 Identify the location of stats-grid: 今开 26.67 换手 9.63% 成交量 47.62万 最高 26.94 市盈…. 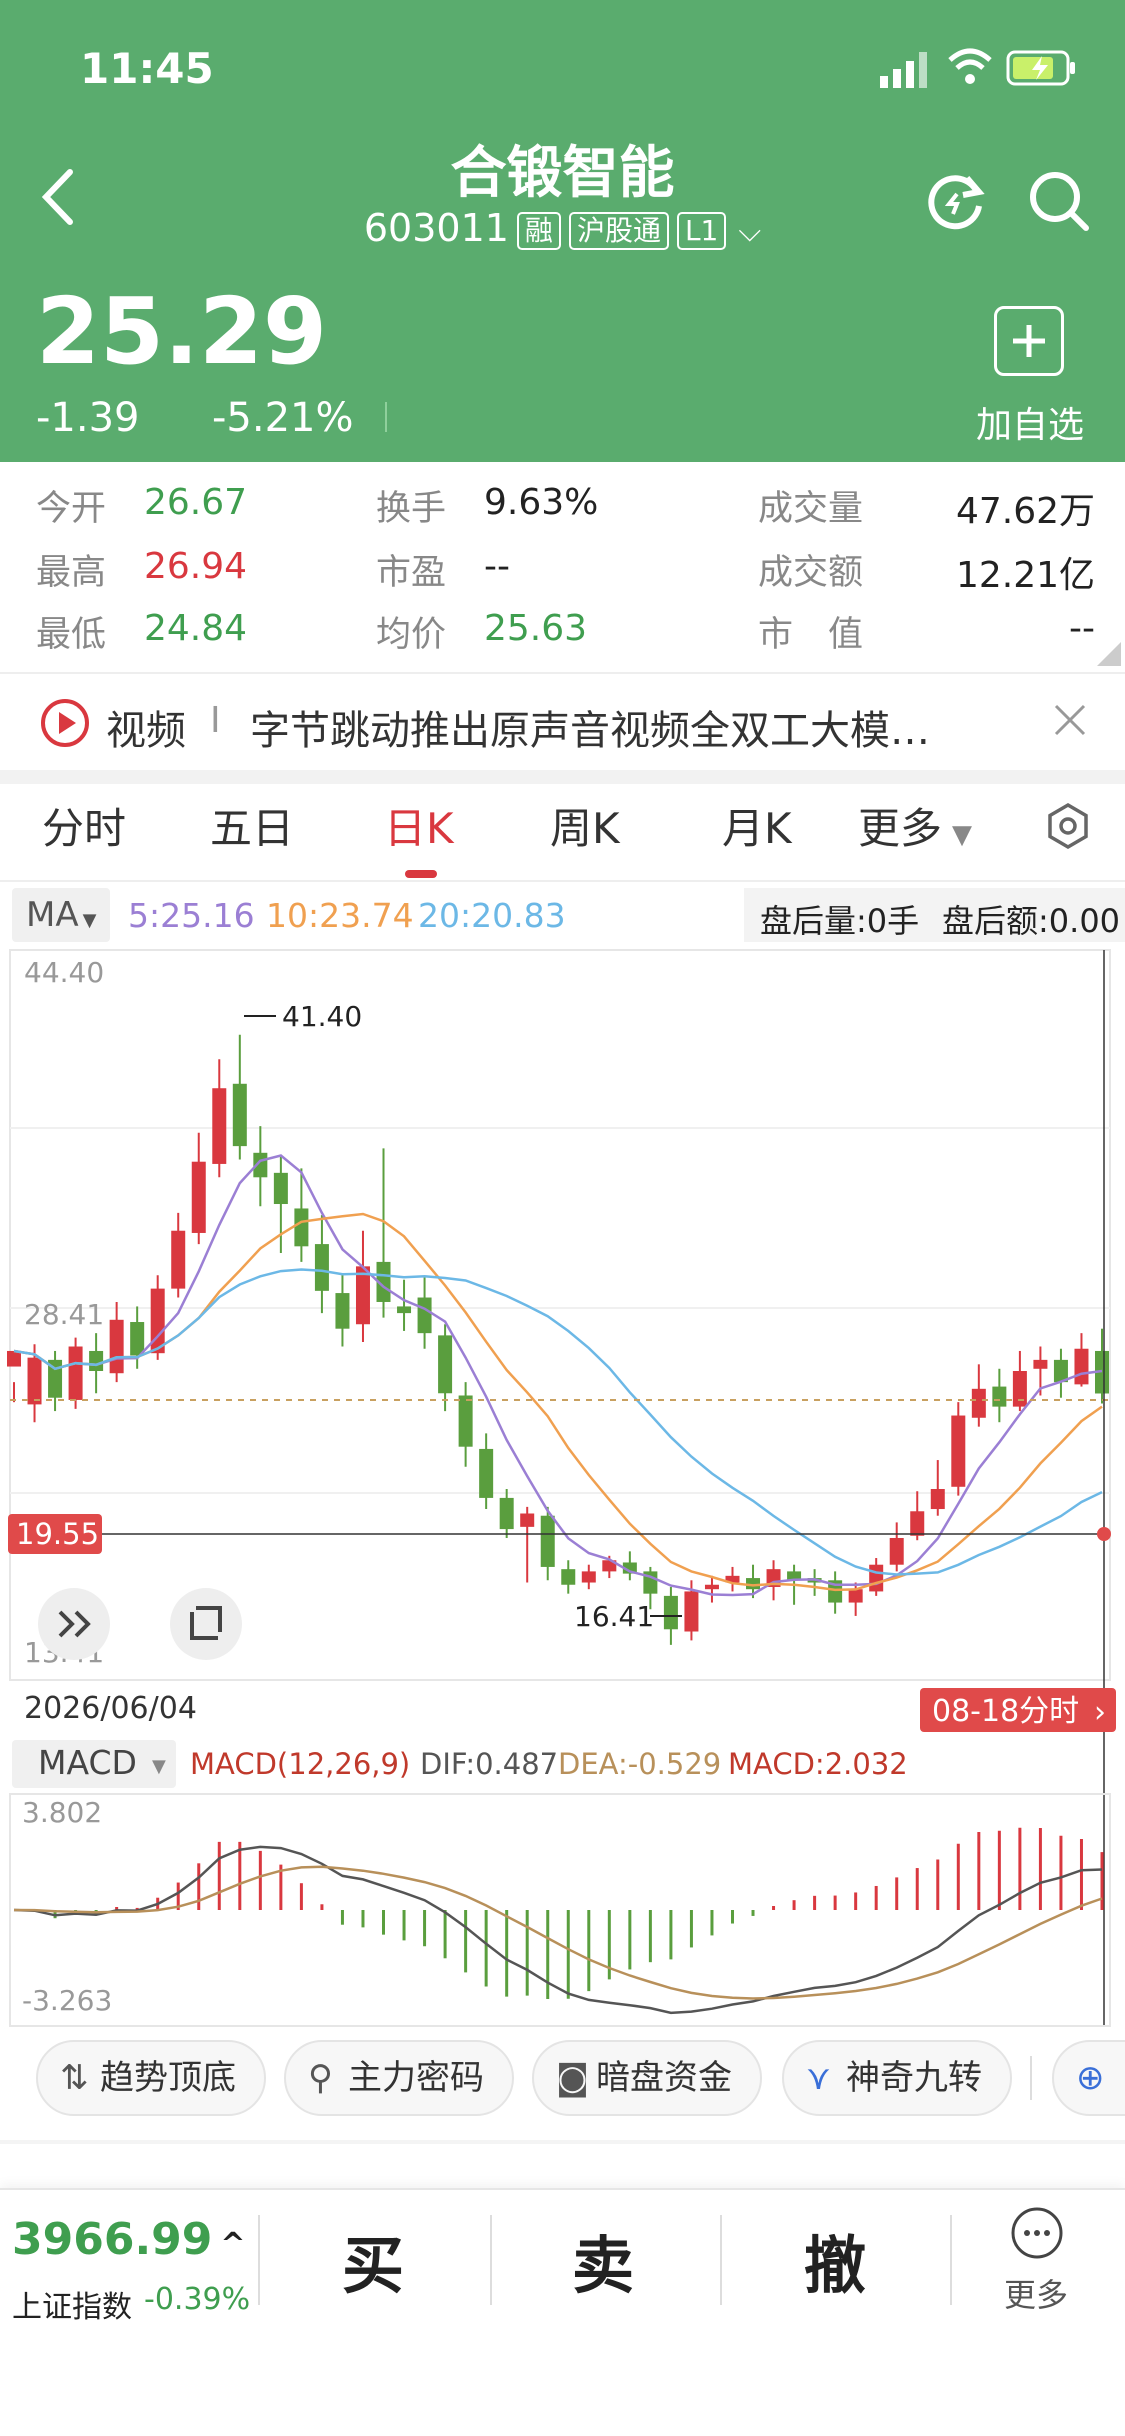
(562, 567).